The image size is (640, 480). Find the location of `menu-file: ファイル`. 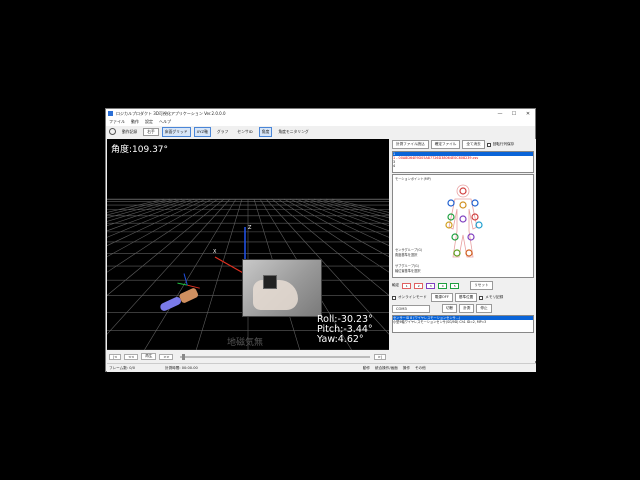

menu-file: ファイル is located at coordinates (117, 122).